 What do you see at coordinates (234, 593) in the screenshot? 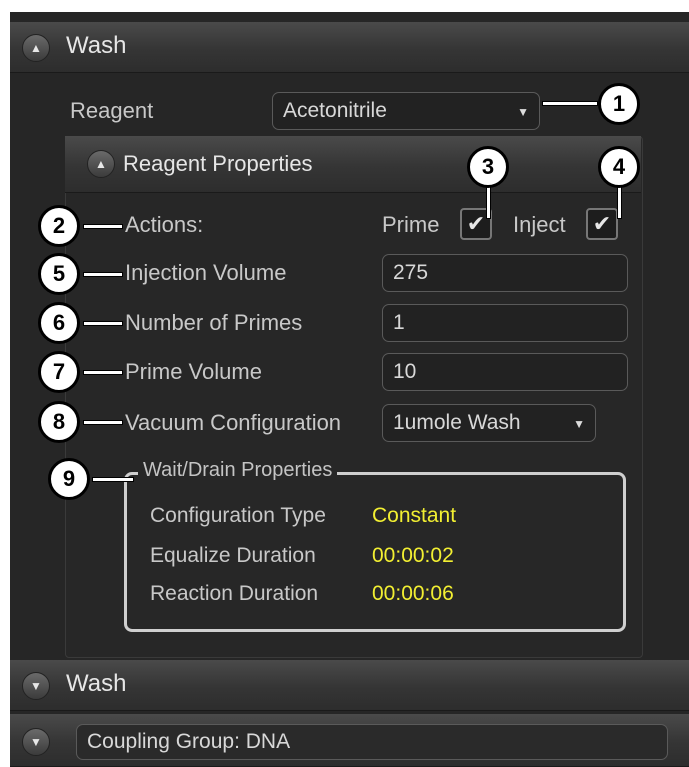
I see `reaction-duration-label: Reaction Duration` at bounding box center [234, 593].